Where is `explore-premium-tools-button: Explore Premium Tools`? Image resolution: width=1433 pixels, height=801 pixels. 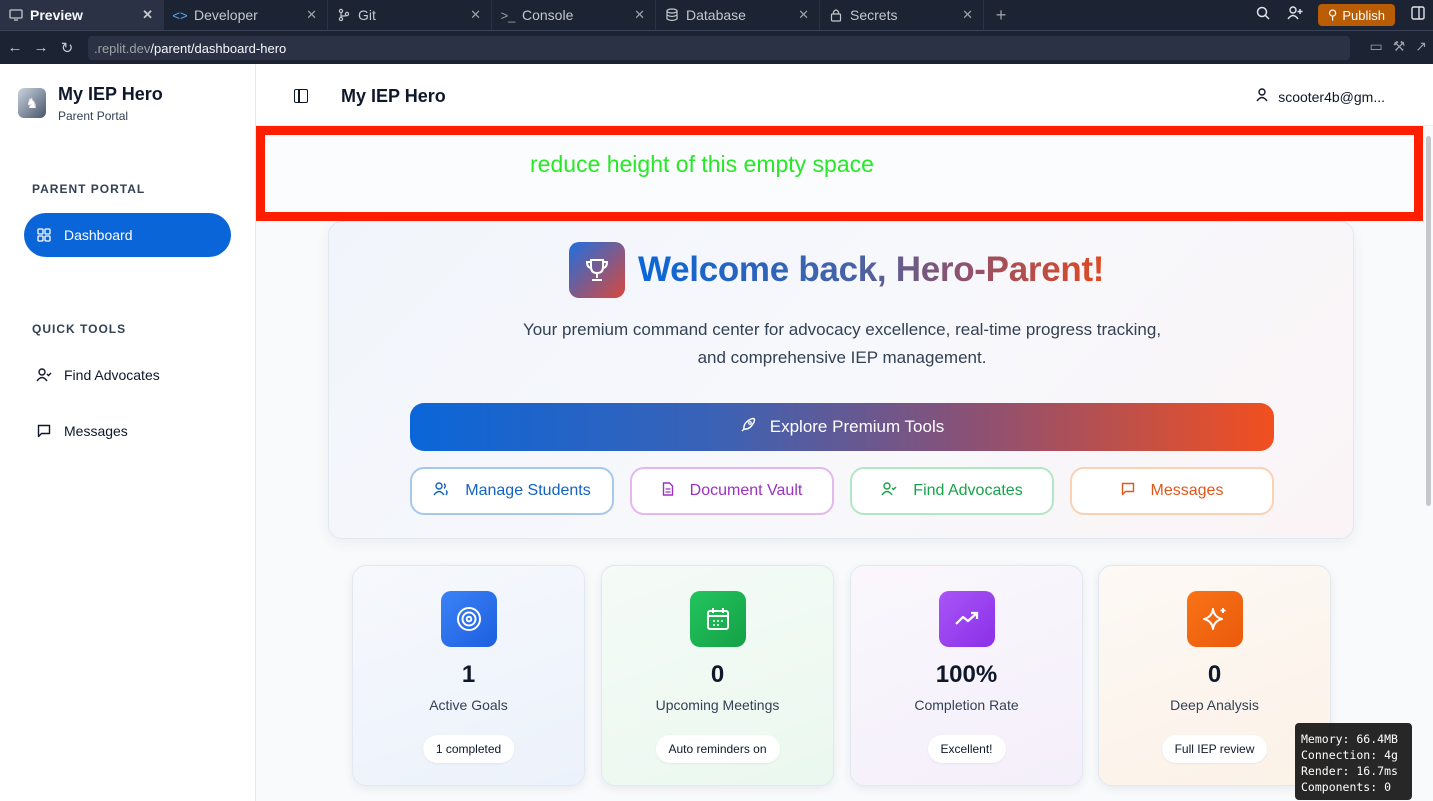
explore-premium-tools-button: Explore Premium Tools is located at coordinates (842, 427).